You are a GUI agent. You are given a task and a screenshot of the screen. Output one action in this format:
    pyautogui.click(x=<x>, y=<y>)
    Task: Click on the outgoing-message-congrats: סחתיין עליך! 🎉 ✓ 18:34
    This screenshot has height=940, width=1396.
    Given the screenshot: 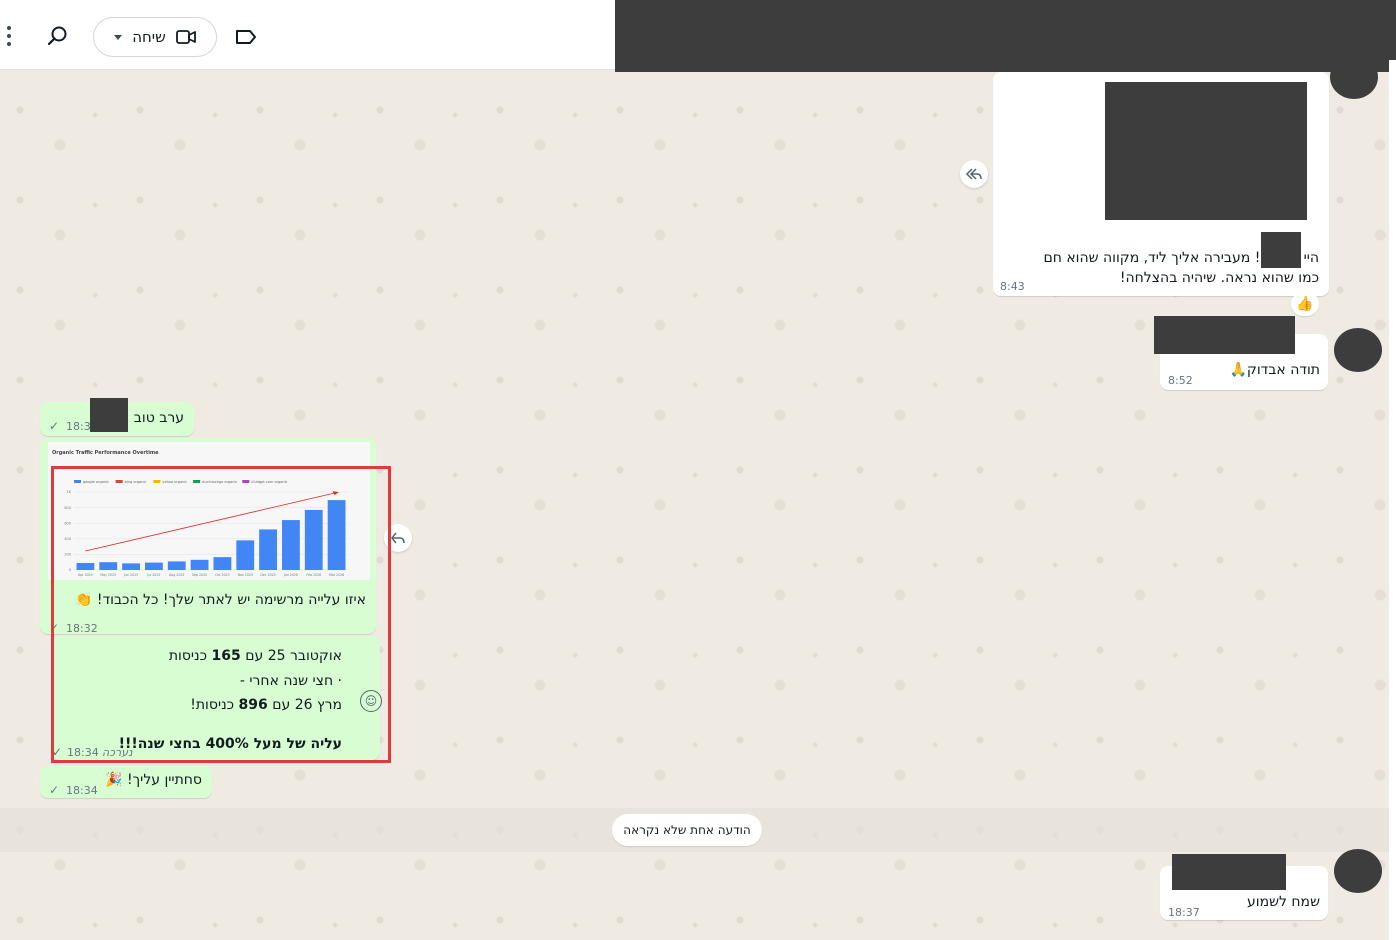 What is the action you would take?
    pyautogui.click(x=126, y=782)
    